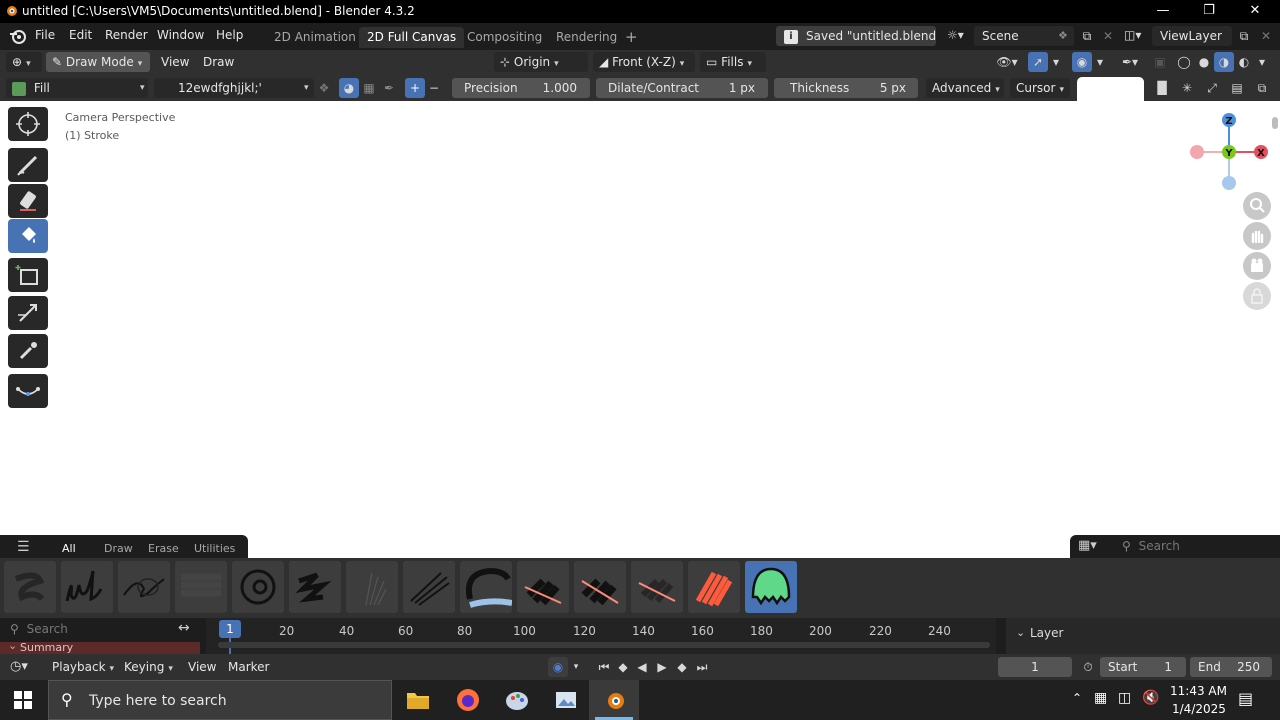  I want to click on header-tool-icon-3: ⤢, so click(1212, 88).